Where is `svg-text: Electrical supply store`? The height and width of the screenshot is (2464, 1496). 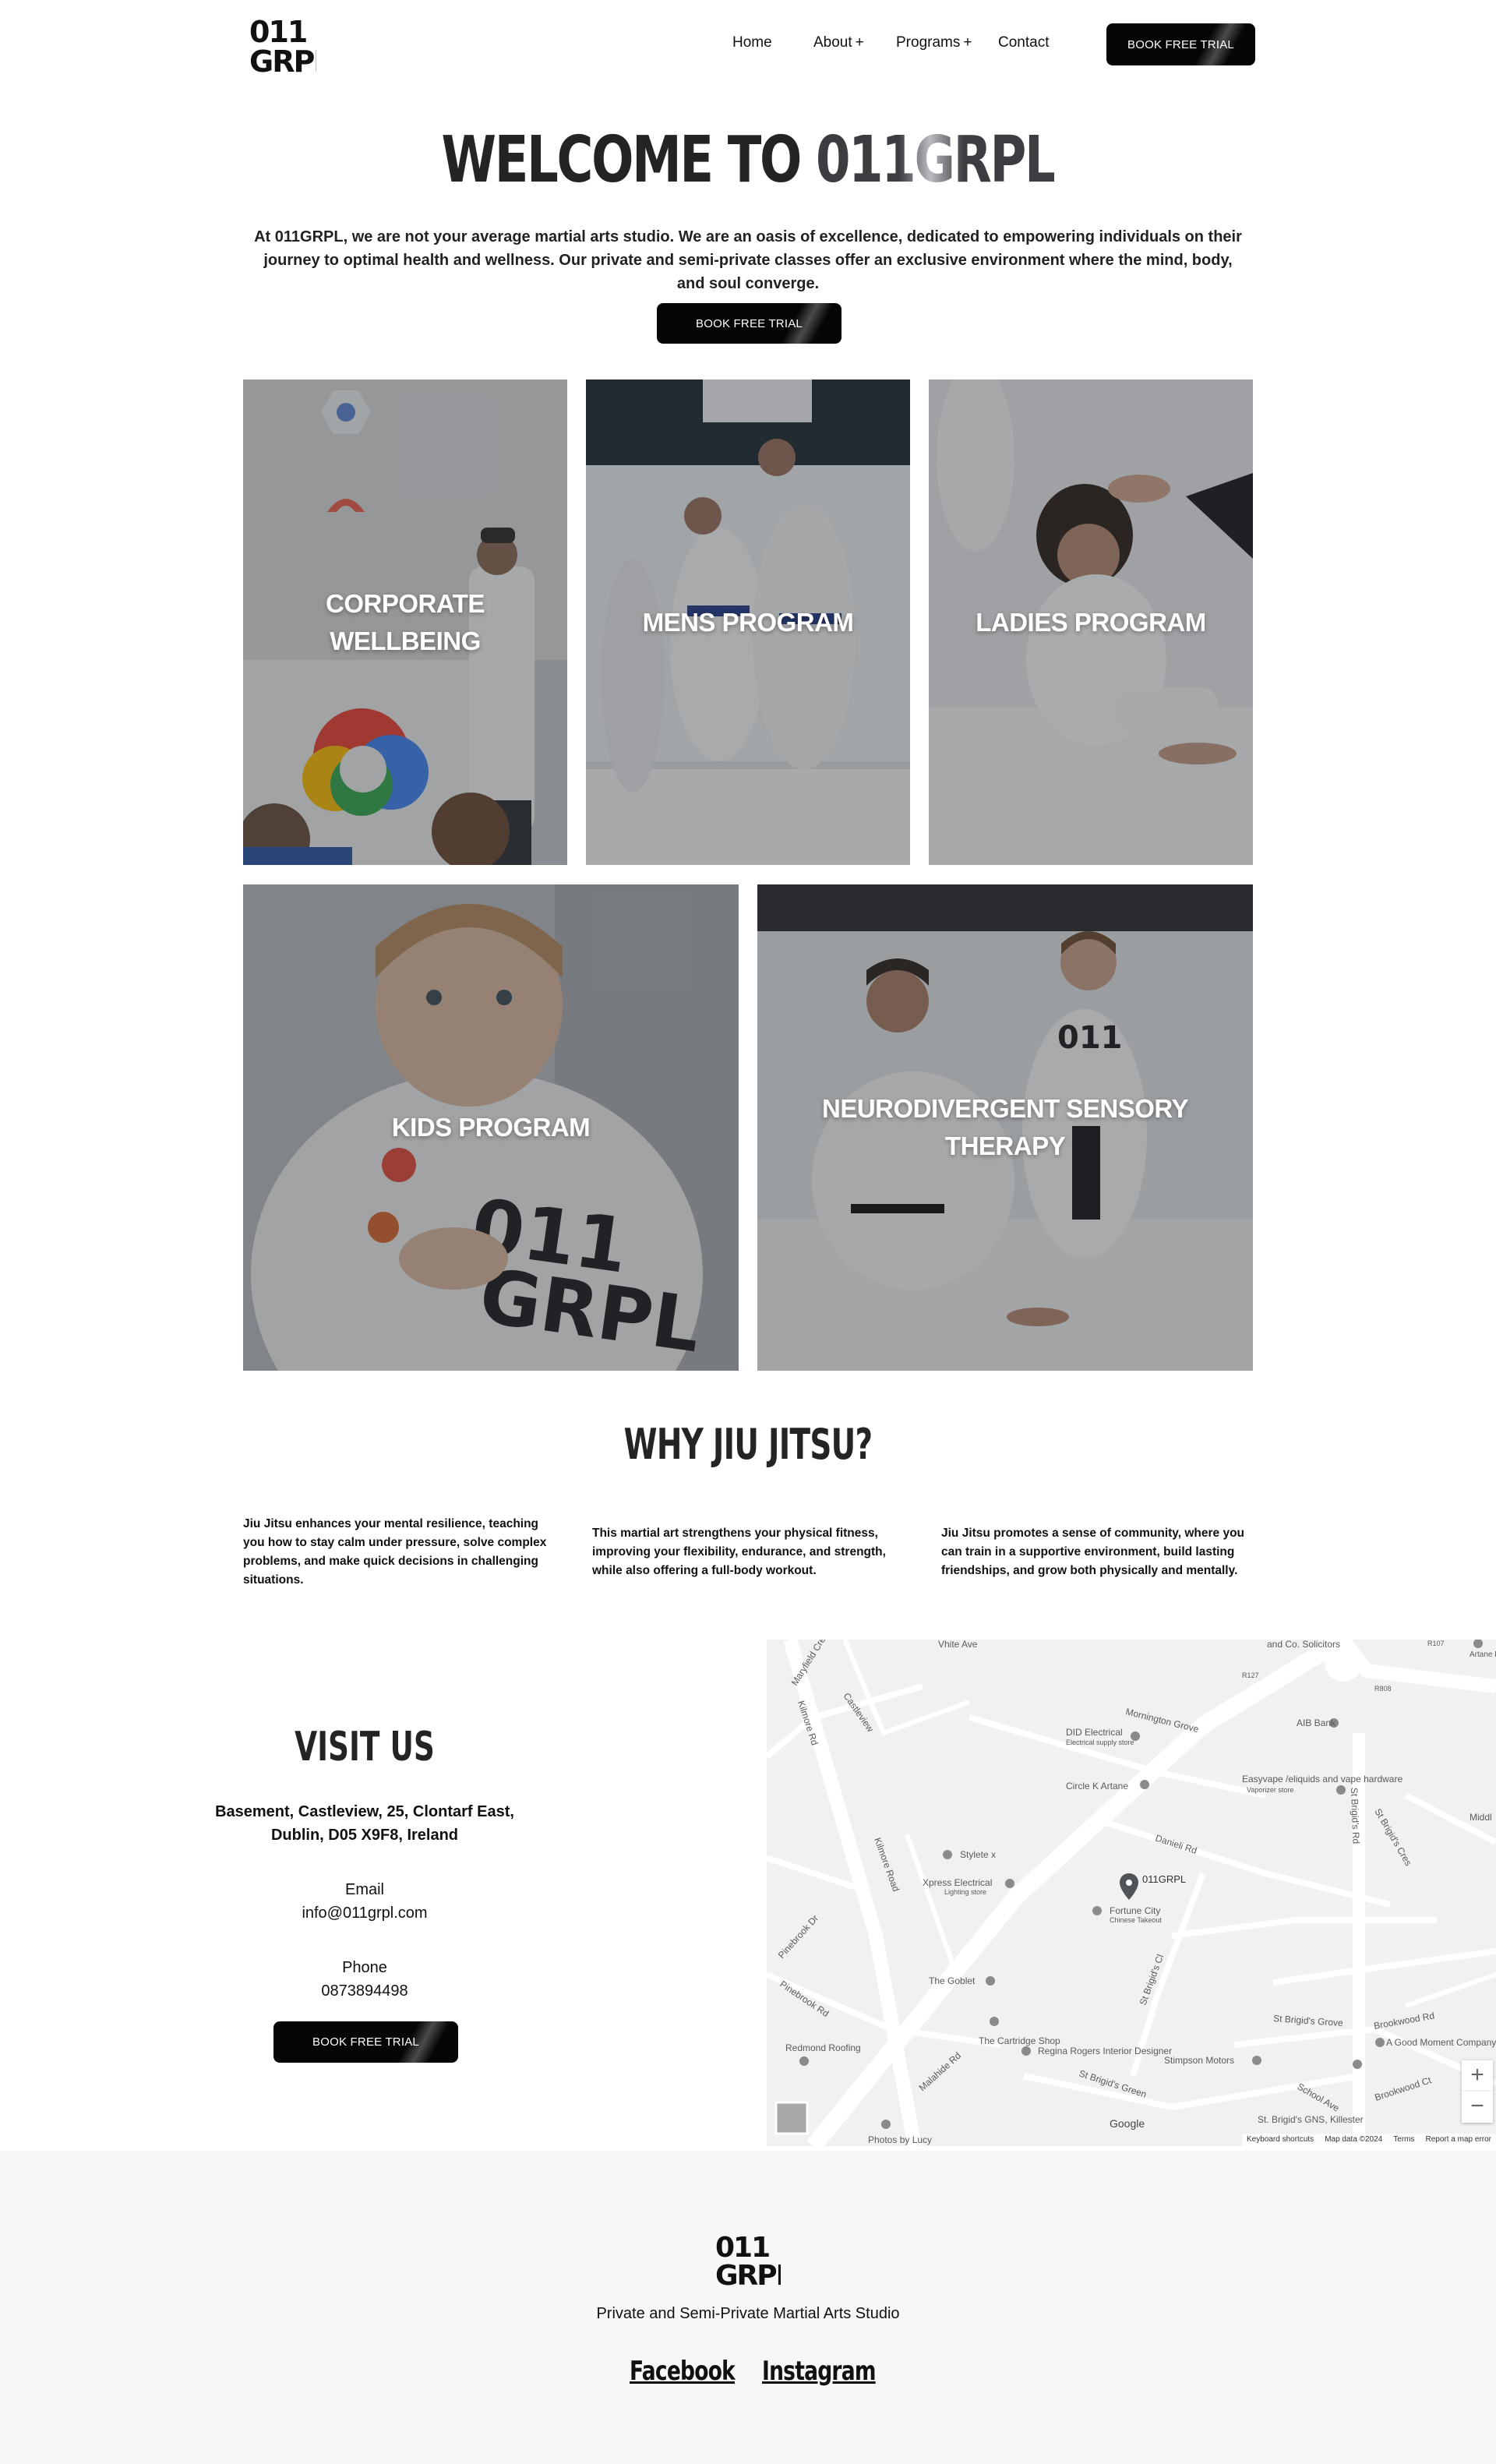 svg-text: Electrical supply store is located at coordinates (1100, 1742).